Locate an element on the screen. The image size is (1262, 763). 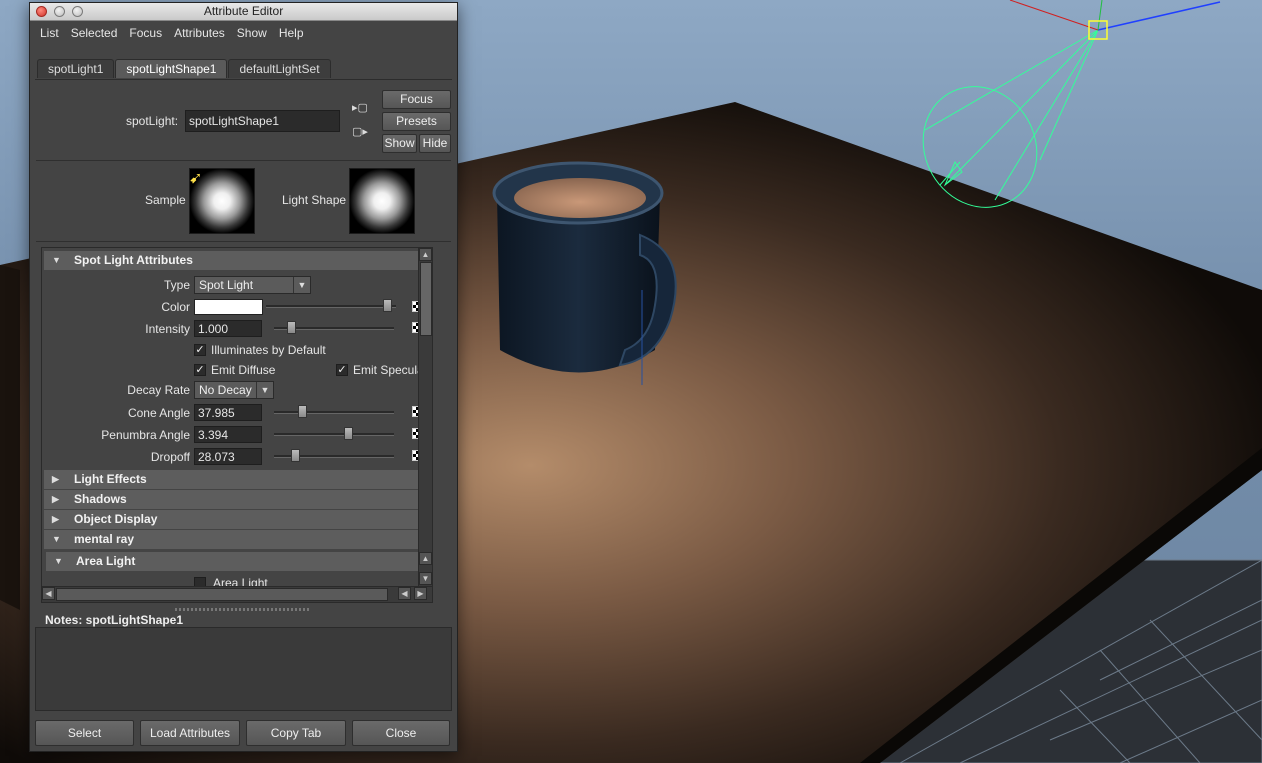
intensity-input: 1.000 is located at coordinates (228, 328).